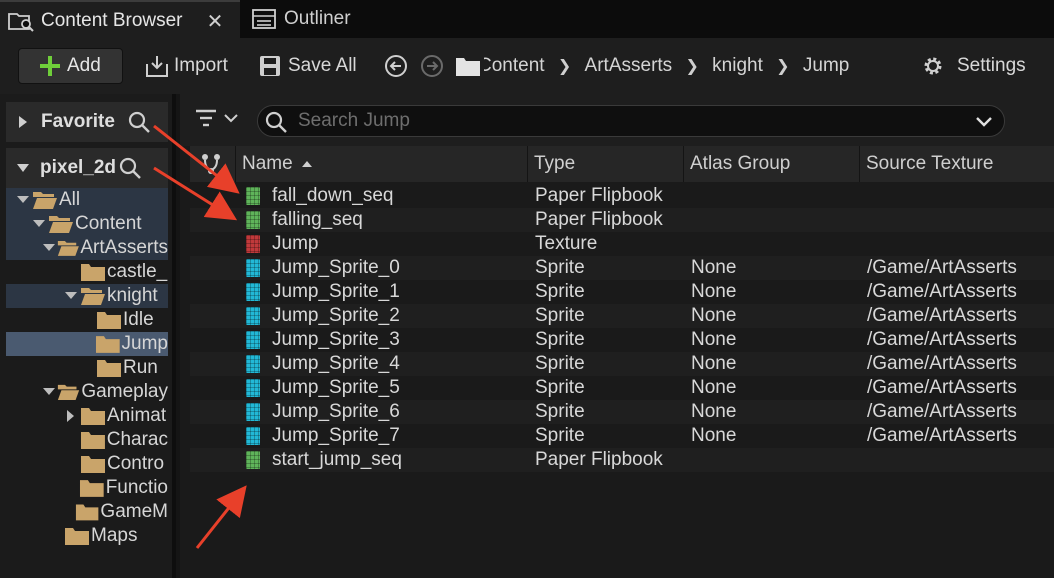 The height and width of the screenshot is (578, 1054). What do you see at coordinates (78, 121) in the screenshot?
I see `favorites-label: Favorite` at bounding box center [78, 121].